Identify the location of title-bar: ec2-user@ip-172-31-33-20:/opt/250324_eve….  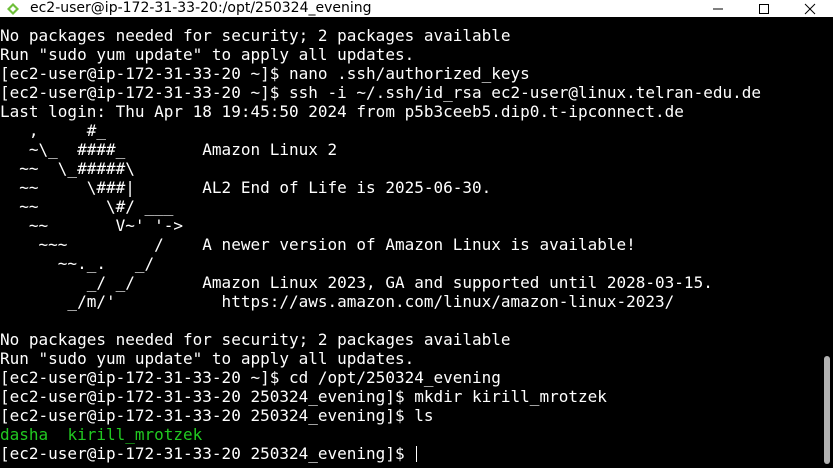
(416, 8).